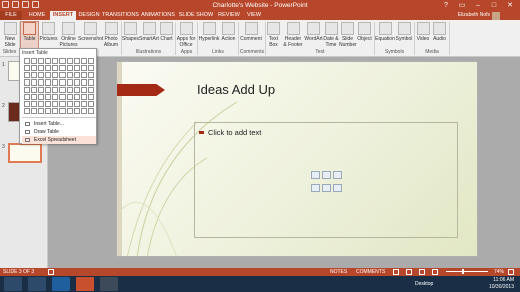 Image resolution: width=520 pixels, height=292 pixels. Describe the element at coordinates (166, 36) in the screenshot. I see `chart-button: Chart` at that location.